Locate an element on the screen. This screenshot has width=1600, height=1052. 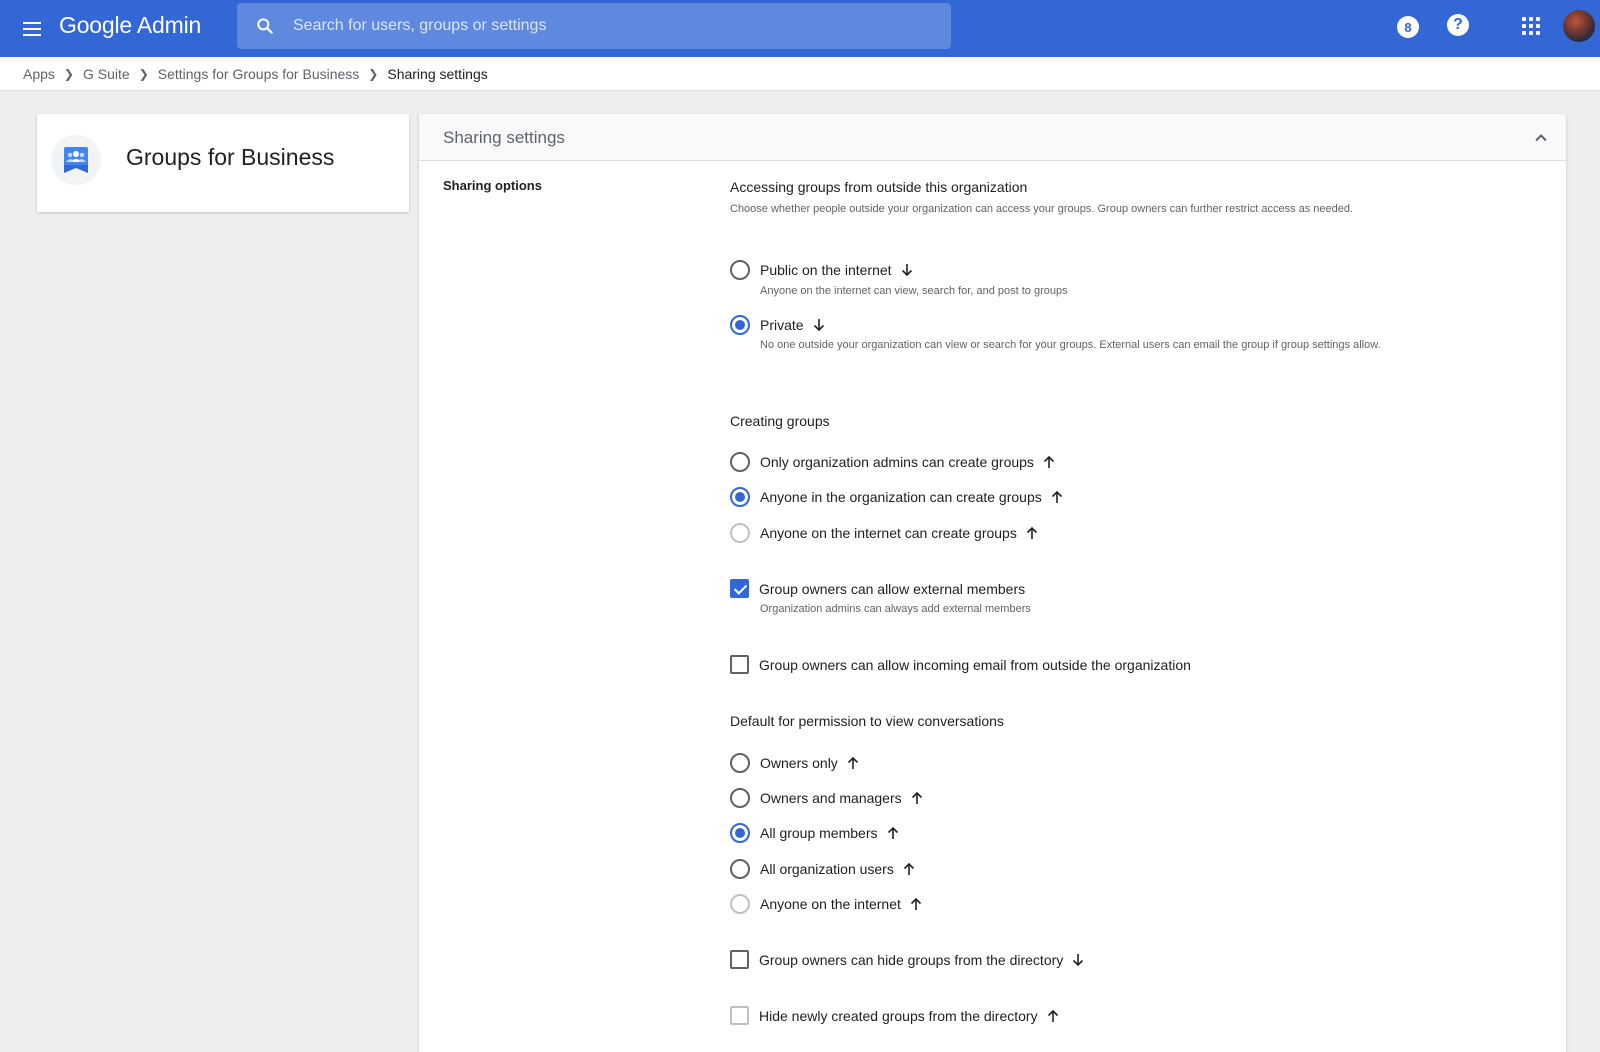
radio-admins-create is located at coordinates (740, 462).